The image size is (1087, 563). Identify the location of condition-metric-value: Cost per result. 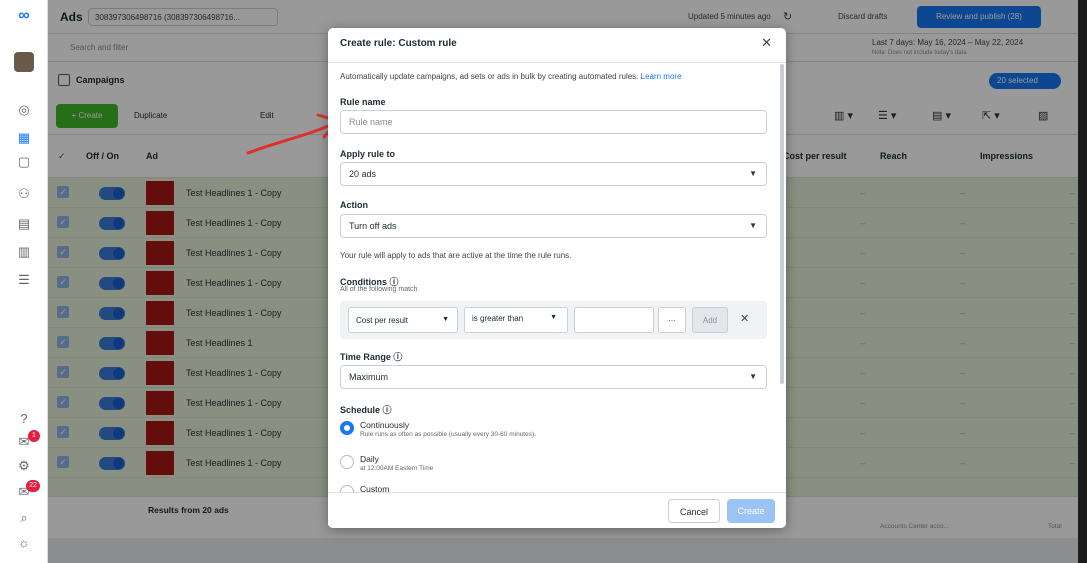
(382, 320).